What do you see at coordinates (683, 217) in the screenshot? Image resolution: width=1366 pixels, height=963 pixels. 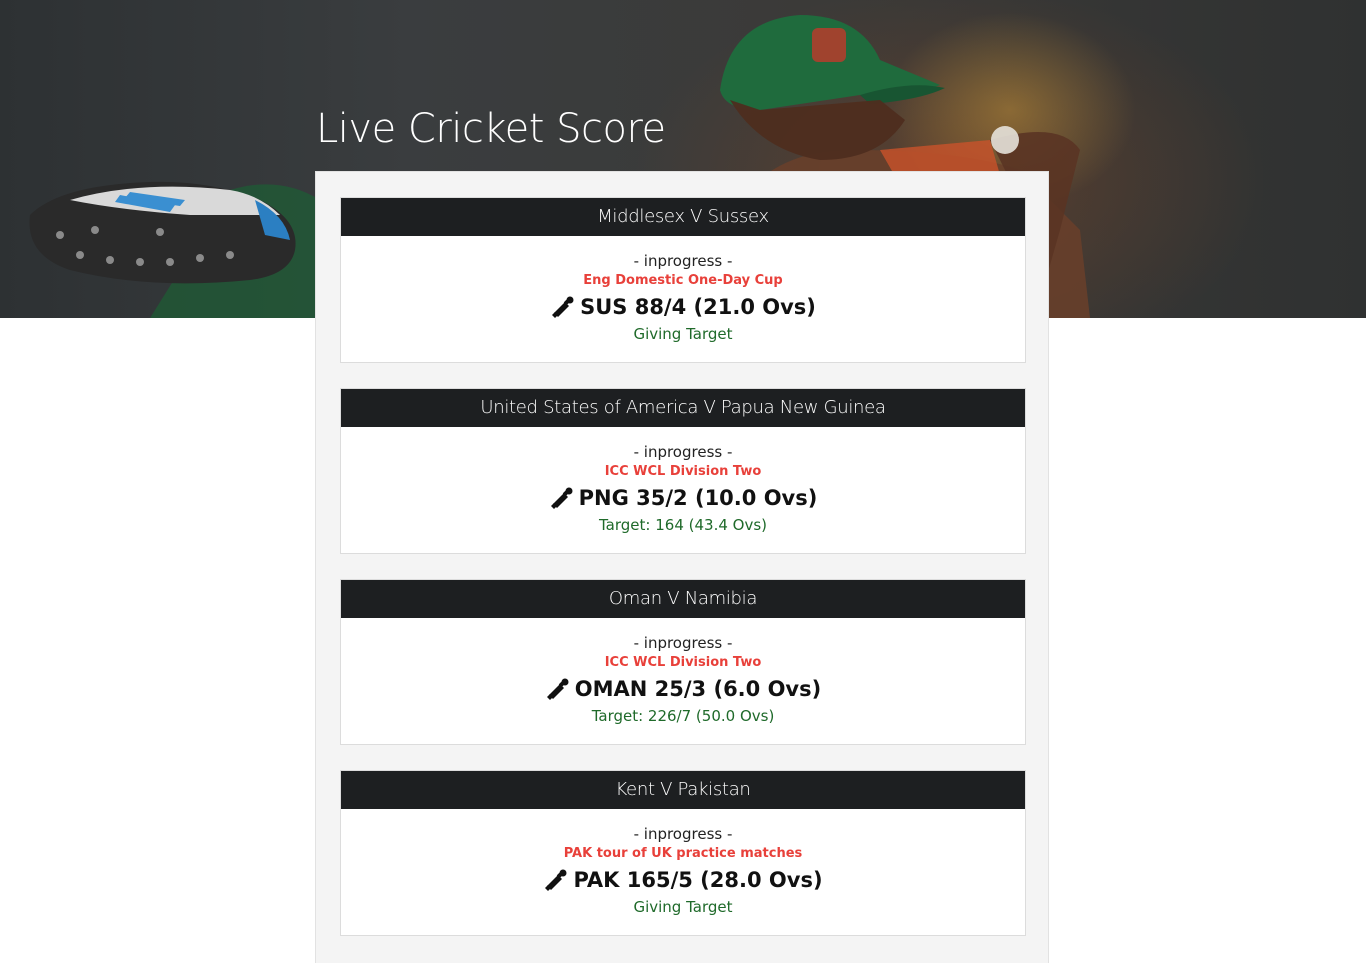 I see `match-title: Middlesex V Sussex` at bounding box center [683, 217].